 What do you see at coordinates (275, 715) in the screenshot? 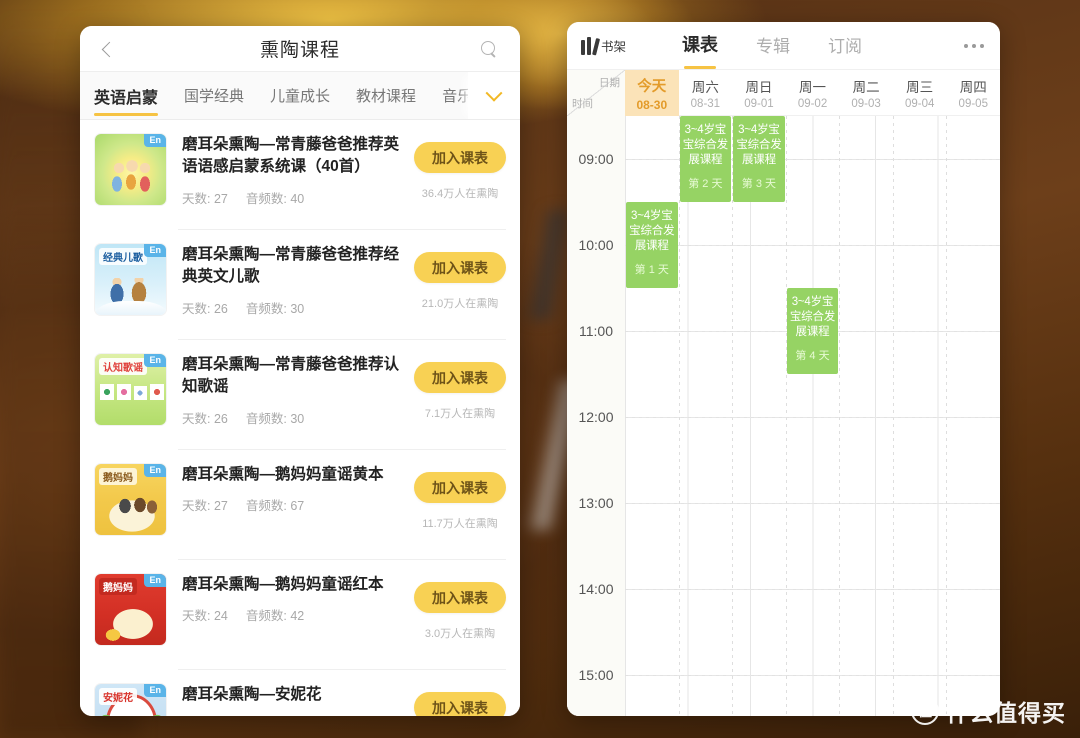
I see `course-audio-count: 音频数: 60` at bounding box center [275, 715].